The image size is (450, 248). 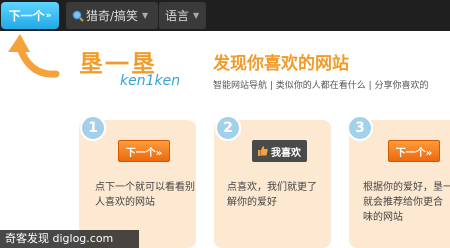 I want to click on step1-description: 点下一个就可以看看别人喜欢的网站, so click(x=145, y=195).